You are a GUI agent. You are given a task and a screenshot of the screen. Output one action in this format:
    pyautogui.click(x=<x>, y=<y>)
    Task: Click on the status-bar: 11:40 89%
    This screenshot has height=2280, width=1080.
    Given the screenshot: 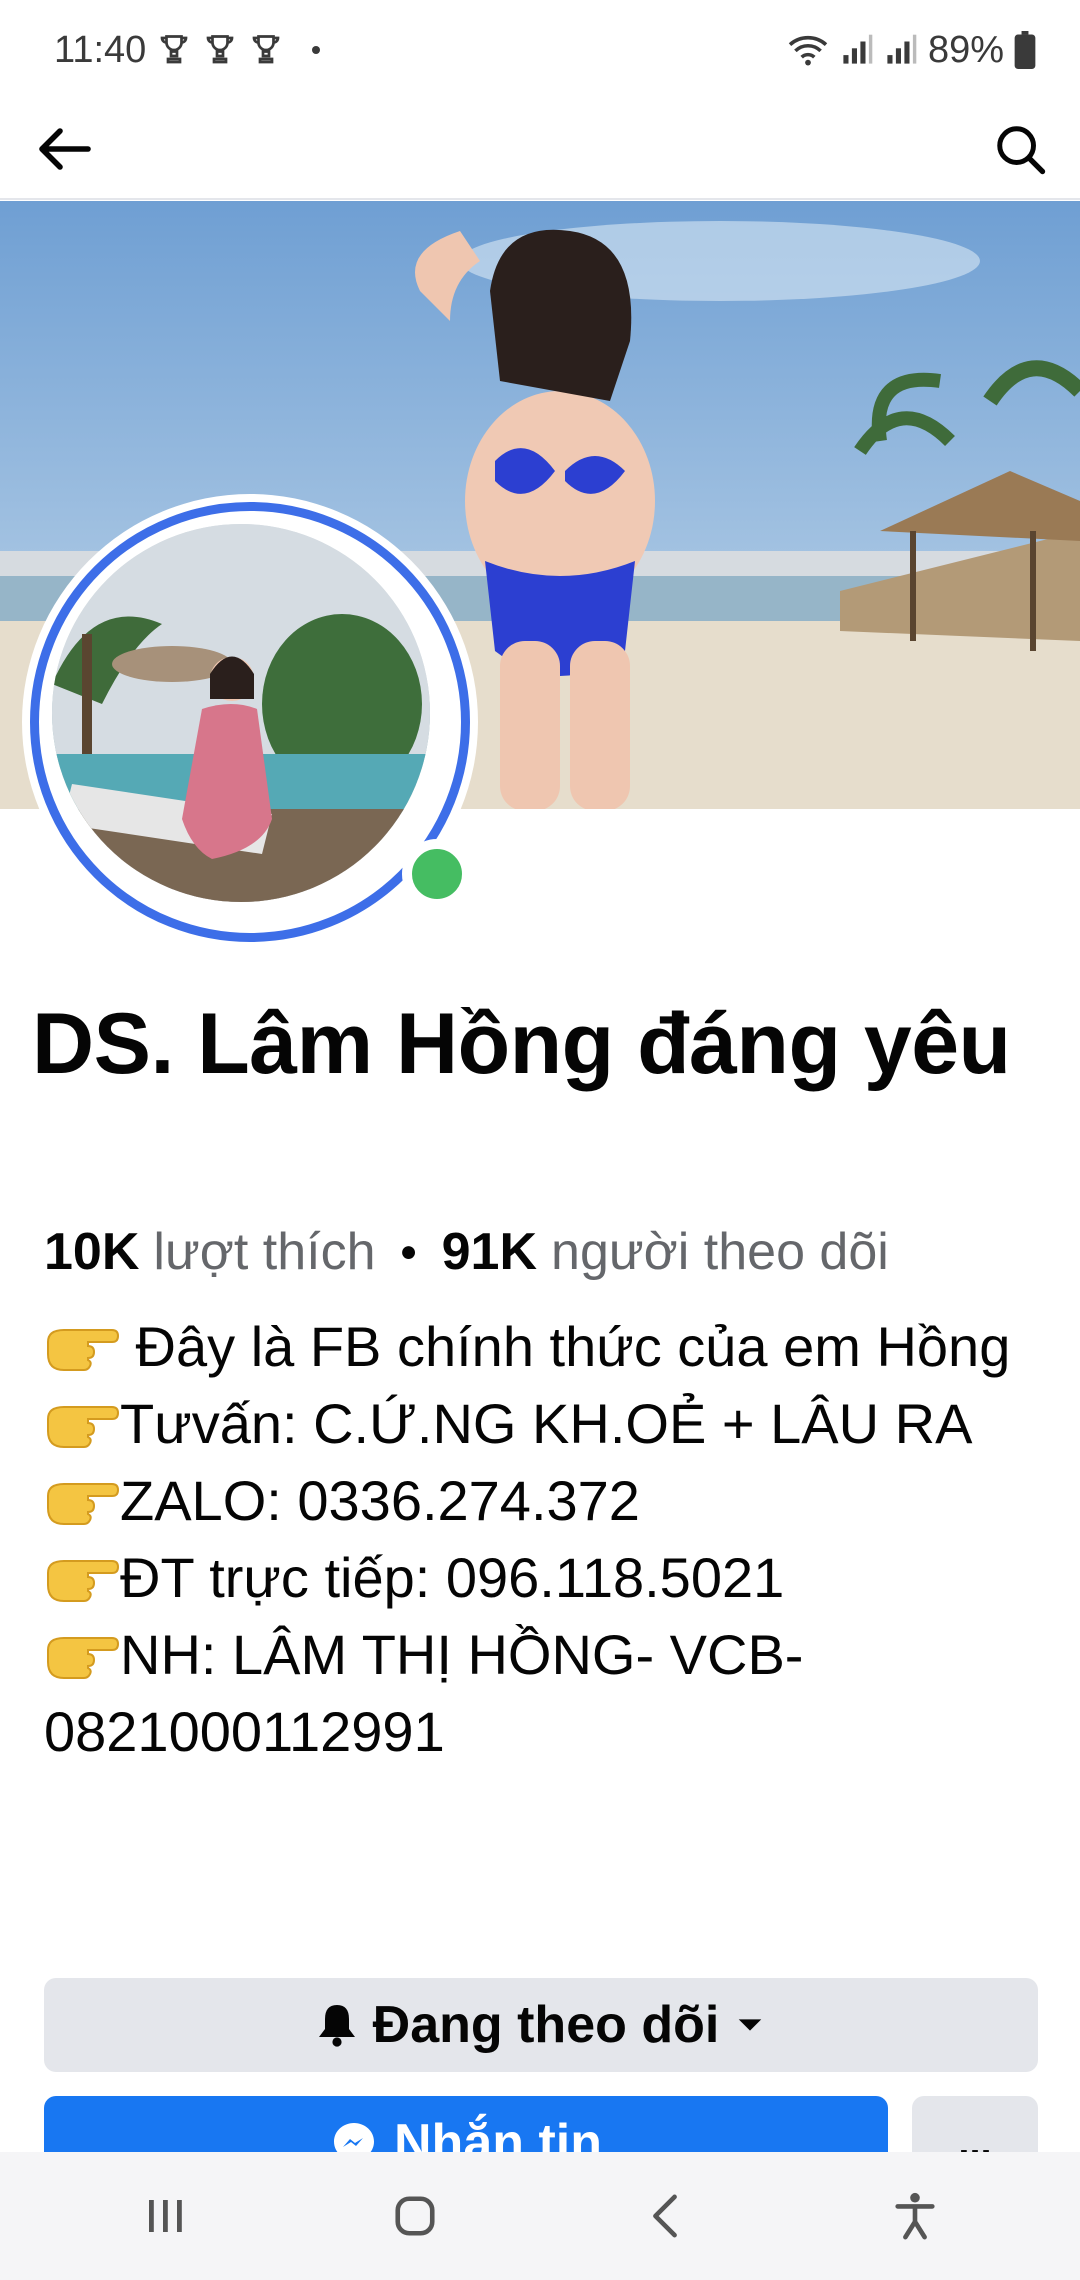 What is the action you would take?
    pyautogui.click(x=540, y=50)
    